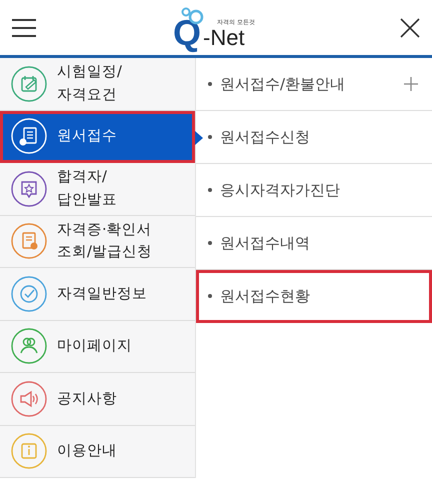 This screenshot has width=432, height=481. I want to click on menu-item: 자격일반정보, so click(97, 294).